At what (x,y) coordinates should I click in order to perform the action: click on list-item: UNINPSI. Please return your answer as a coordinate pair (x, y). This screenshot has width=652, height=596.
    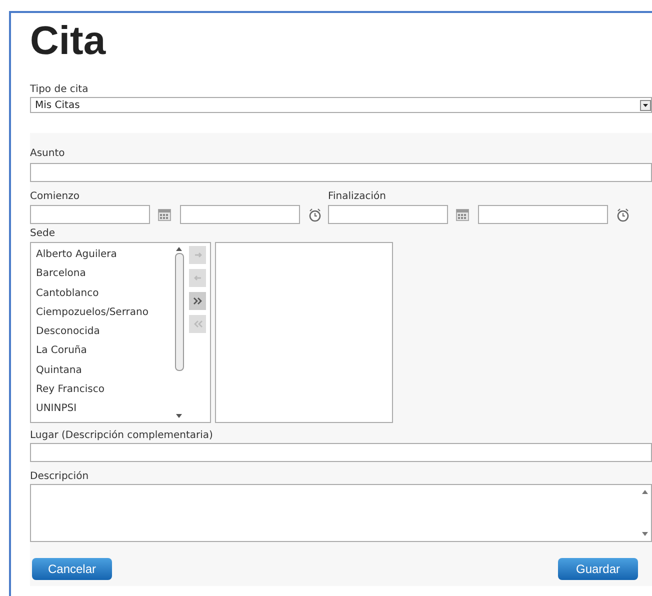
    Looking at the image, I should click on (102, 409).